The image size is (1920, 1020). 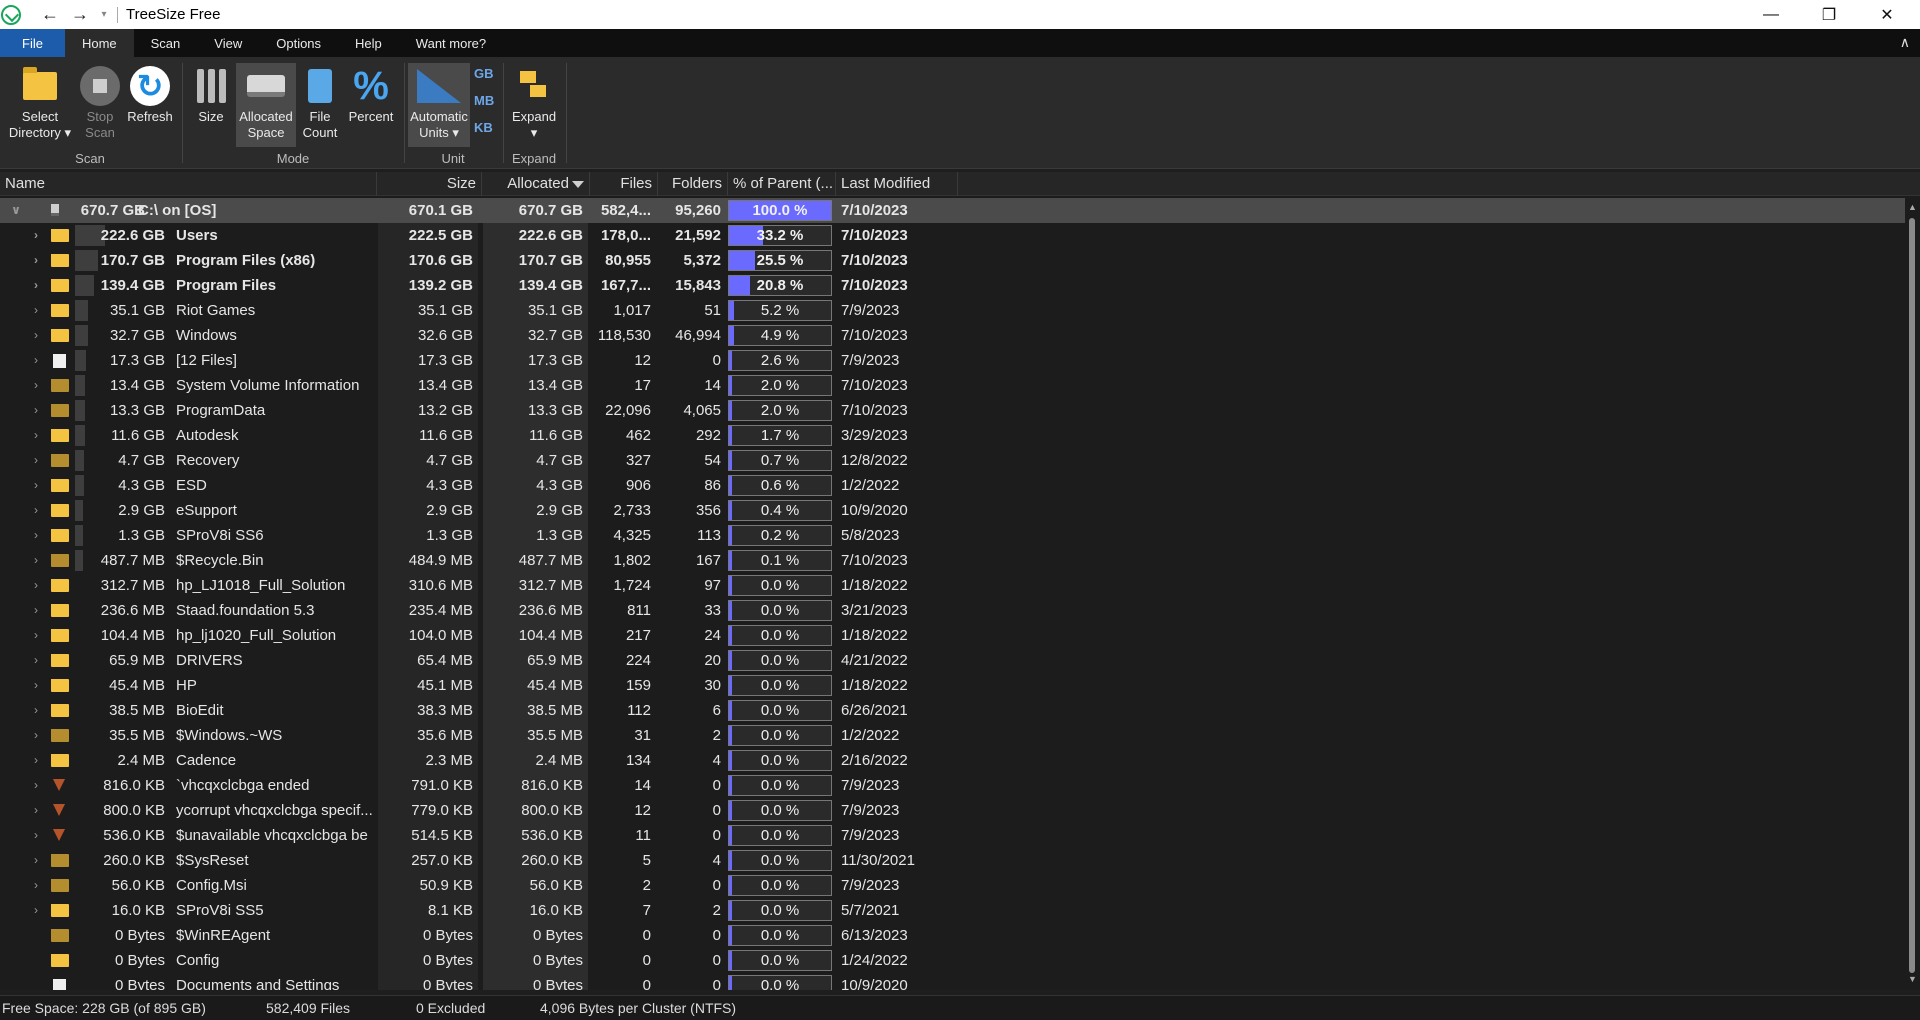 What do you see at coordinates (40, 105) in the screenshot?
I see `select-directory-button: Select Directory ▾` at bounding box center [40, 105].